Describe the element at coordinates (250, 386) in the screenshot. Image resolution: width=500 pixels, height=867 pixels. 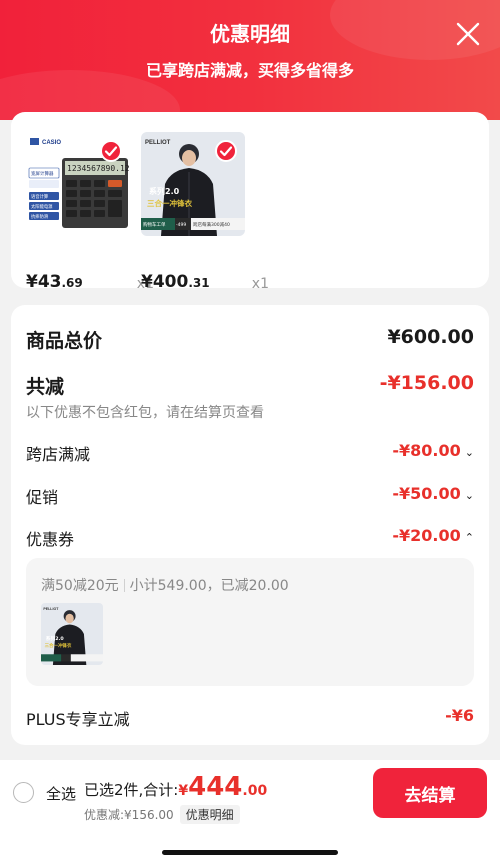
I see `total-discount-row: 共减 -¥156.00` at that location.